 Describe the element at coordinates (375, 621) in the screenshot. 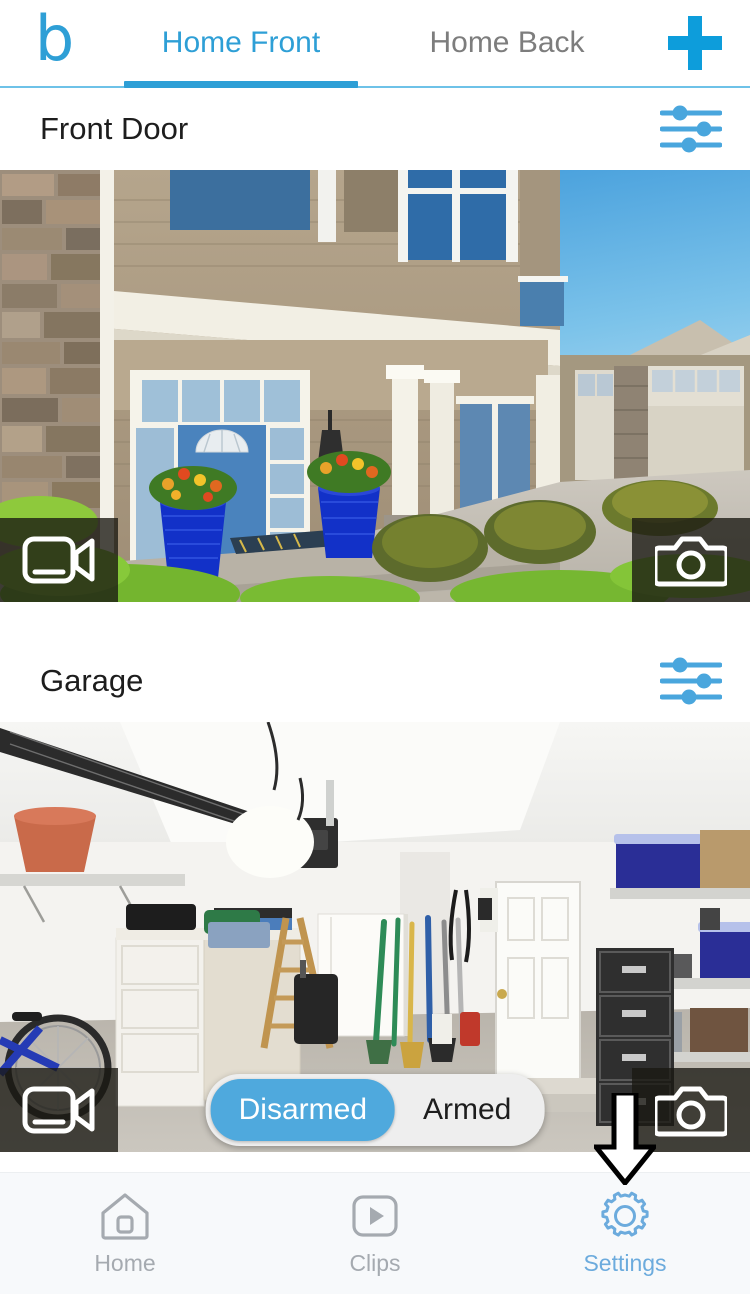

I see `card-separator` at that location.